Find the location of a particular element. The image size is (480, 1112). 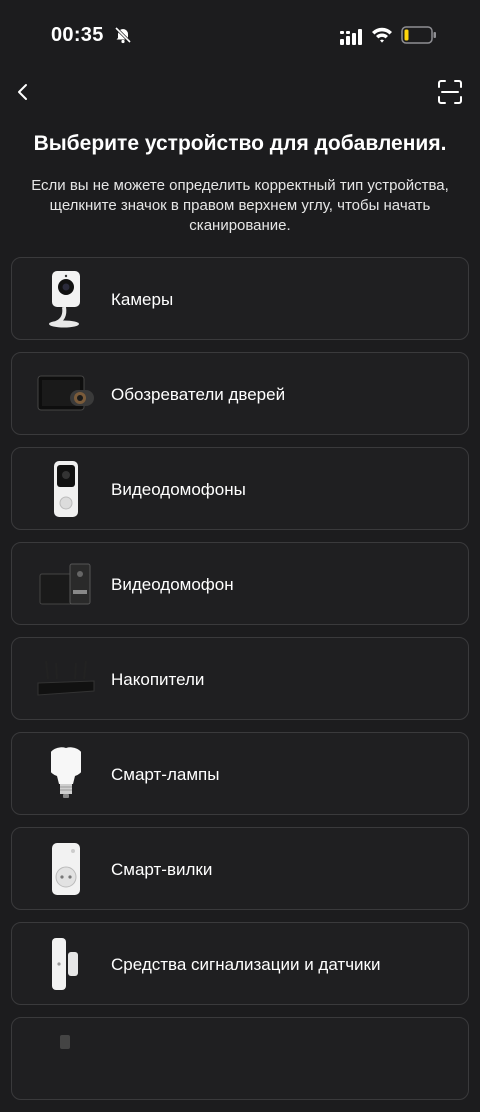

device-item-door-viewers: Обозреватели дверей is located at coordinates (240, 393).